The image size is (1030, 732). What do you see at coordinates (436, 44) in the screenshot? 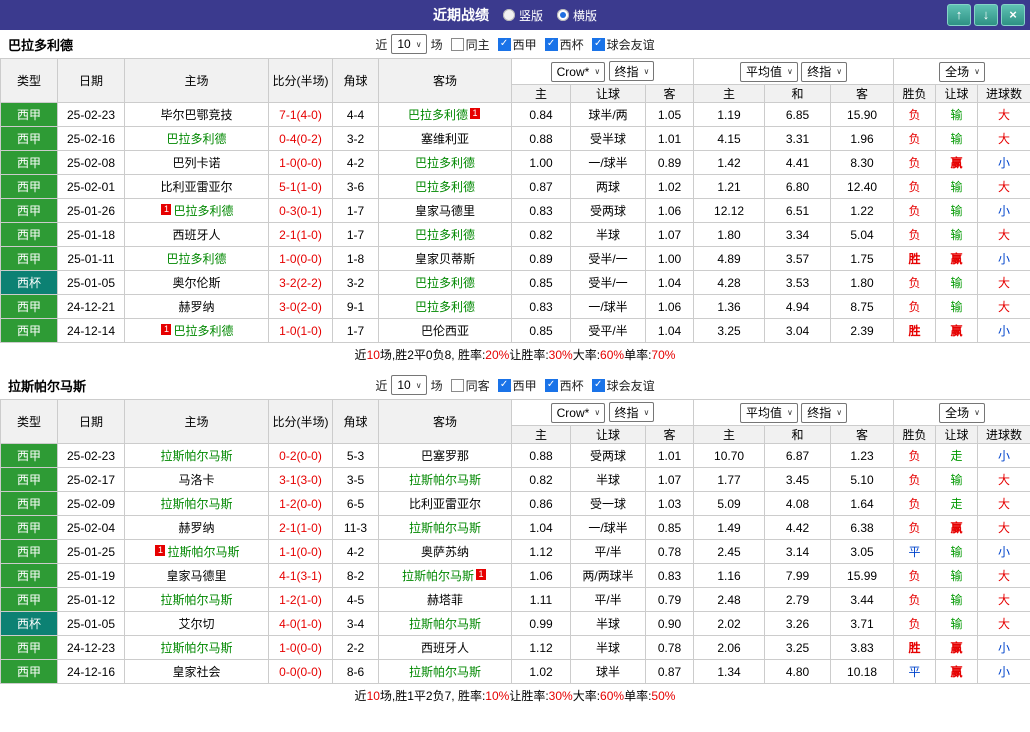
I see `filter-games-label: 场` at bounding box center [436, 44].